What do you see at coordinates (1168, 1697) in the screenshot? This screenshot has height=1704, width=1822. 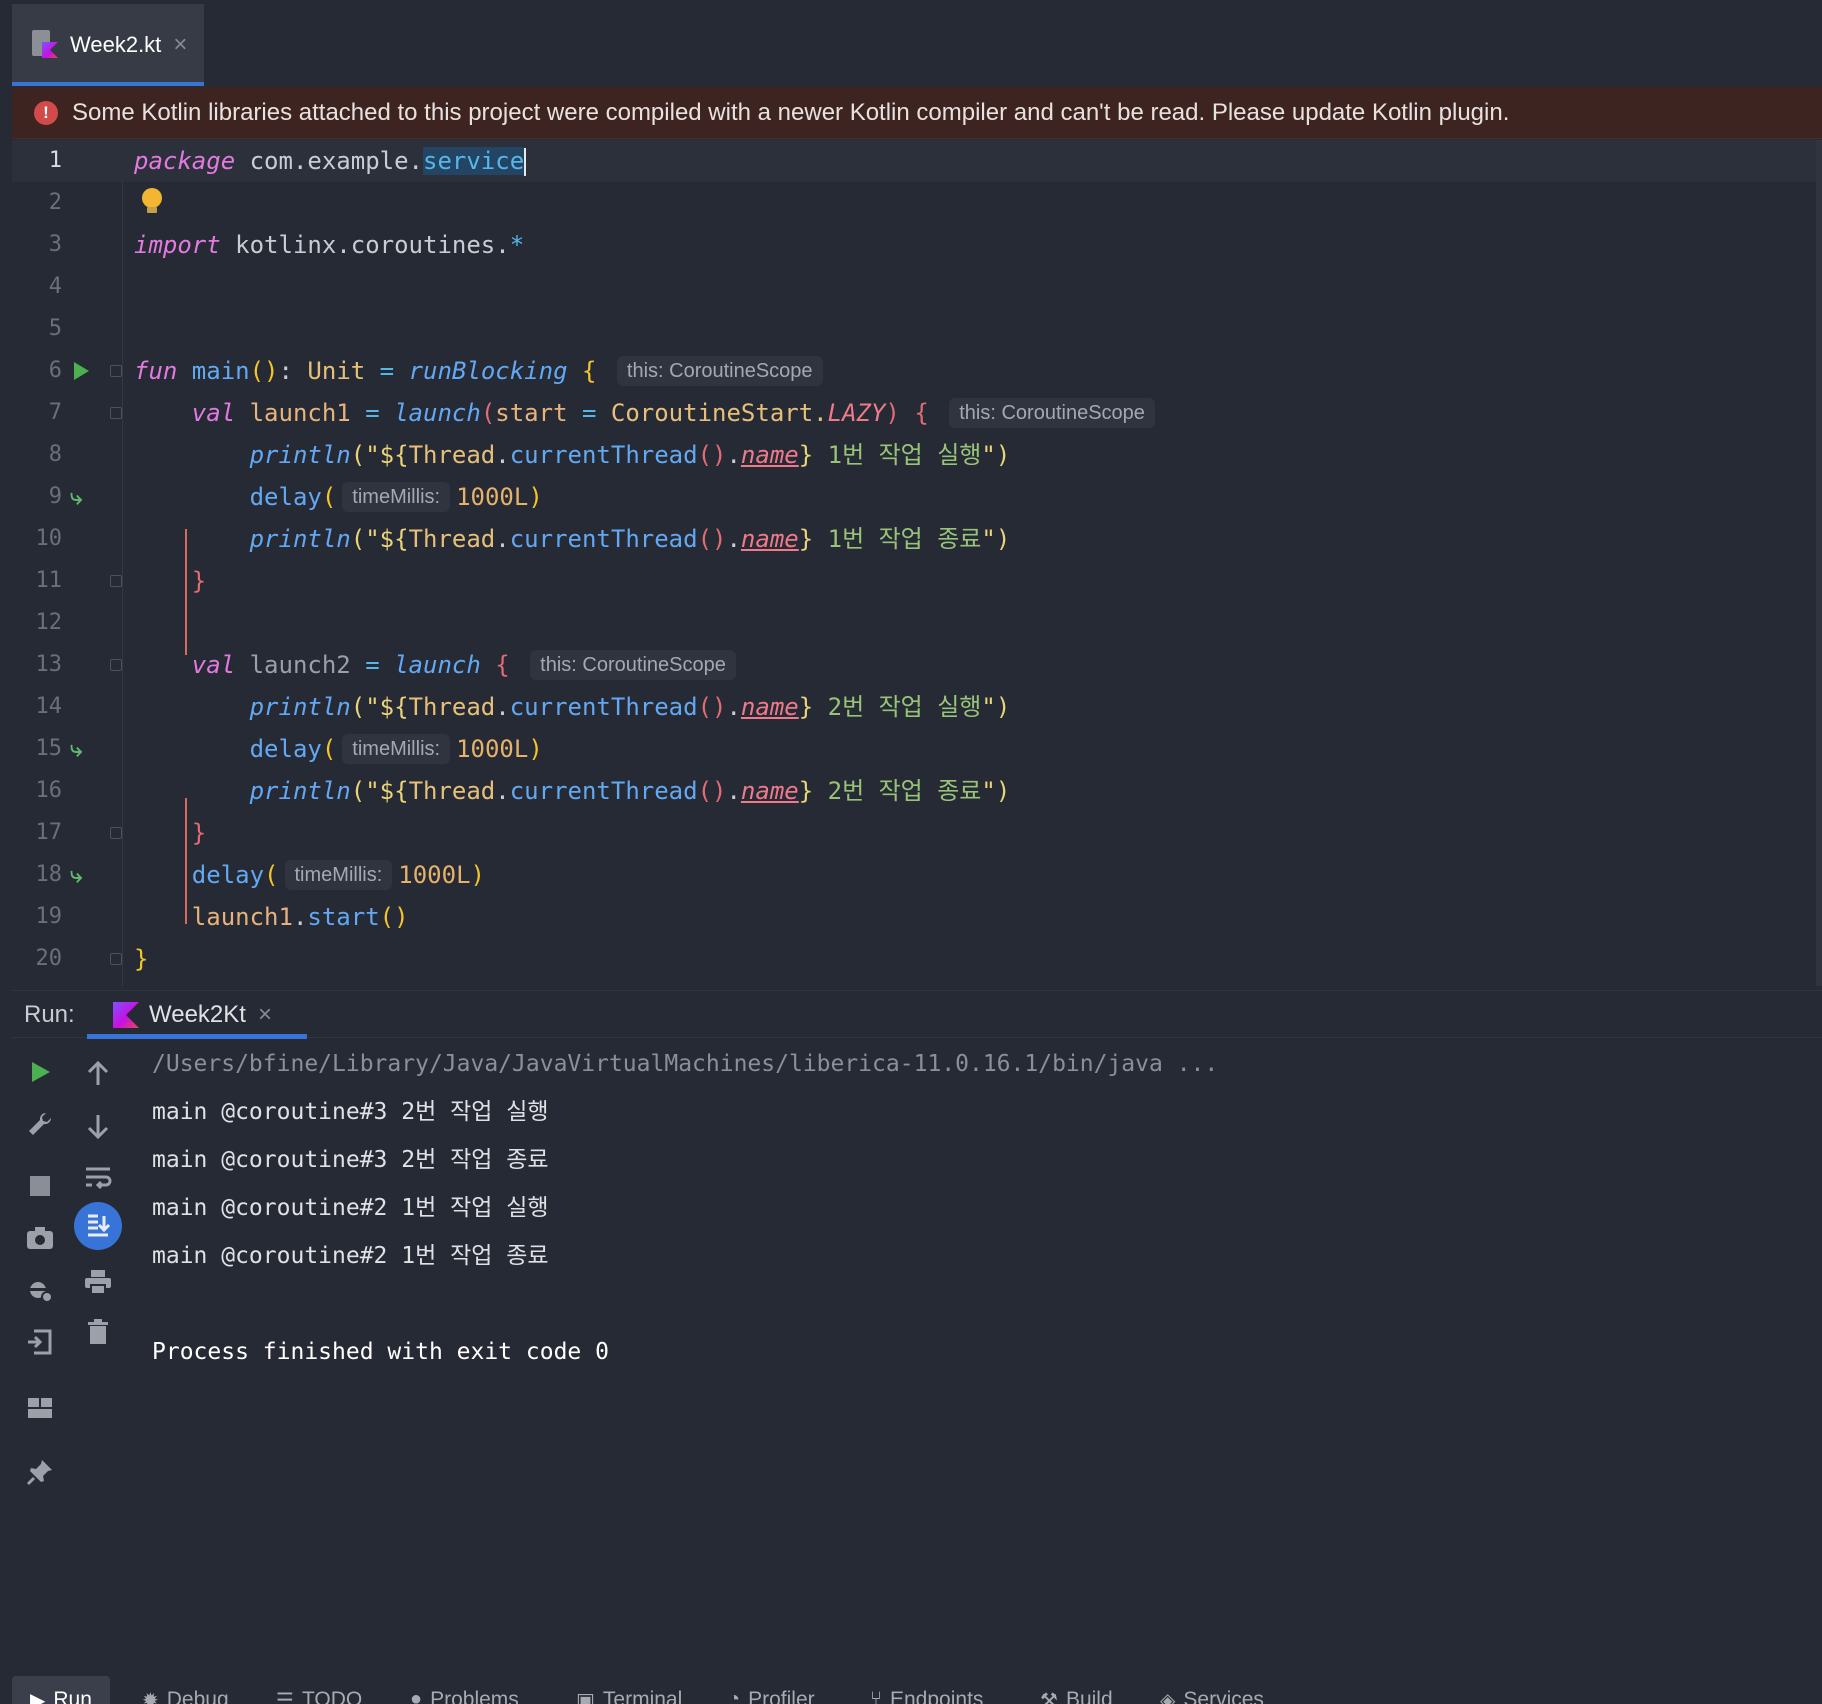 I see `services-icon: ◈` at bounding box center [1168, 1697].